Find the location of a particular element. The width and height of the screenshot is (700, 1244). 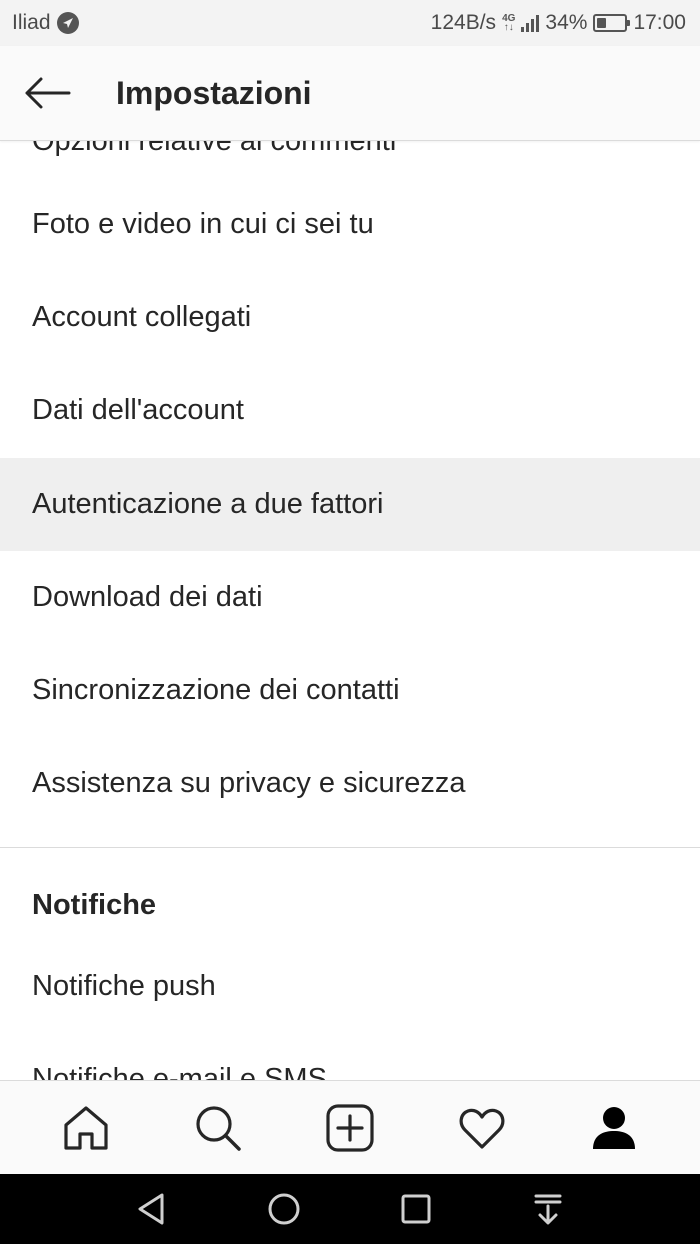

net-speed: 124B/s is located at coordinates (463, 22).